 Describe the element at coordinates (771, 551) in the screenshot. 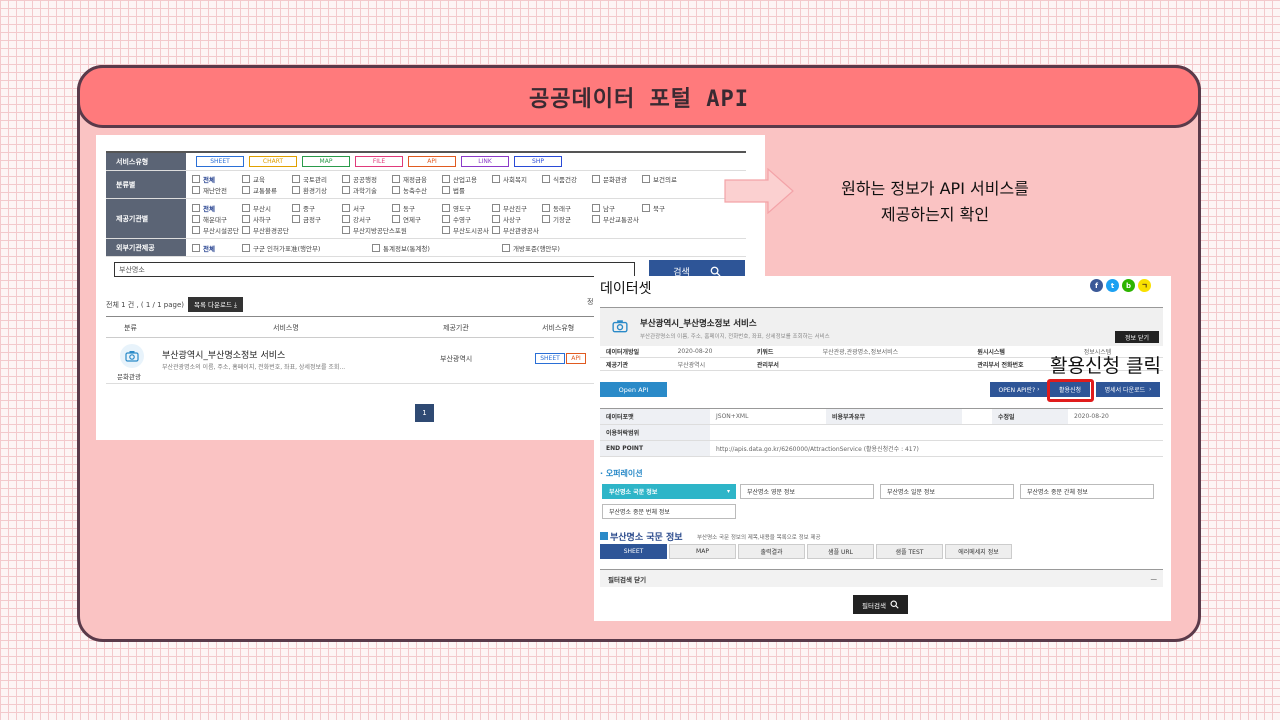

I see `tab-output: 출력결과` at that location.